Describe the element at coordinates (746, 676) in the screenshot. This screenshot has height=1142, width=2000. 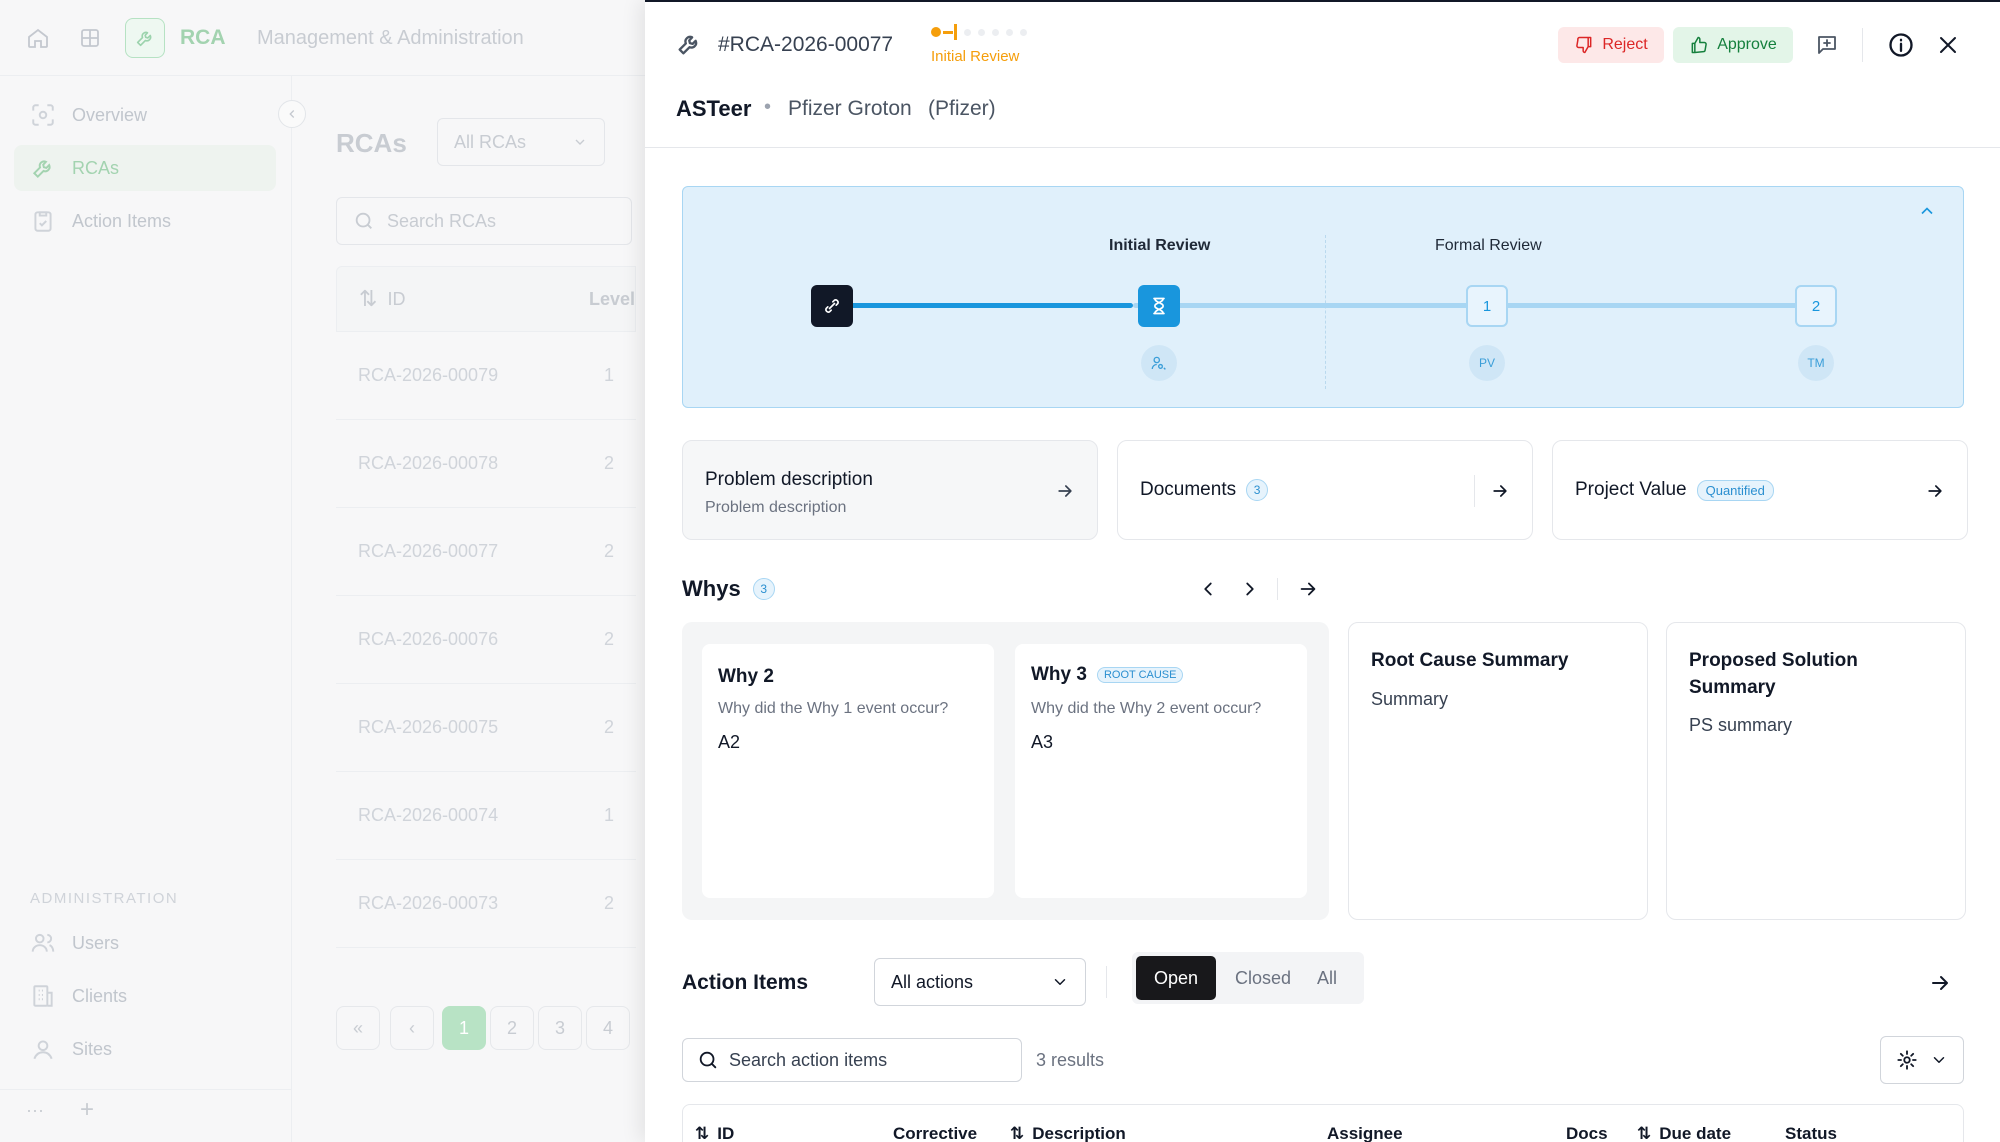
I see `why-title: Why 2` at that location.